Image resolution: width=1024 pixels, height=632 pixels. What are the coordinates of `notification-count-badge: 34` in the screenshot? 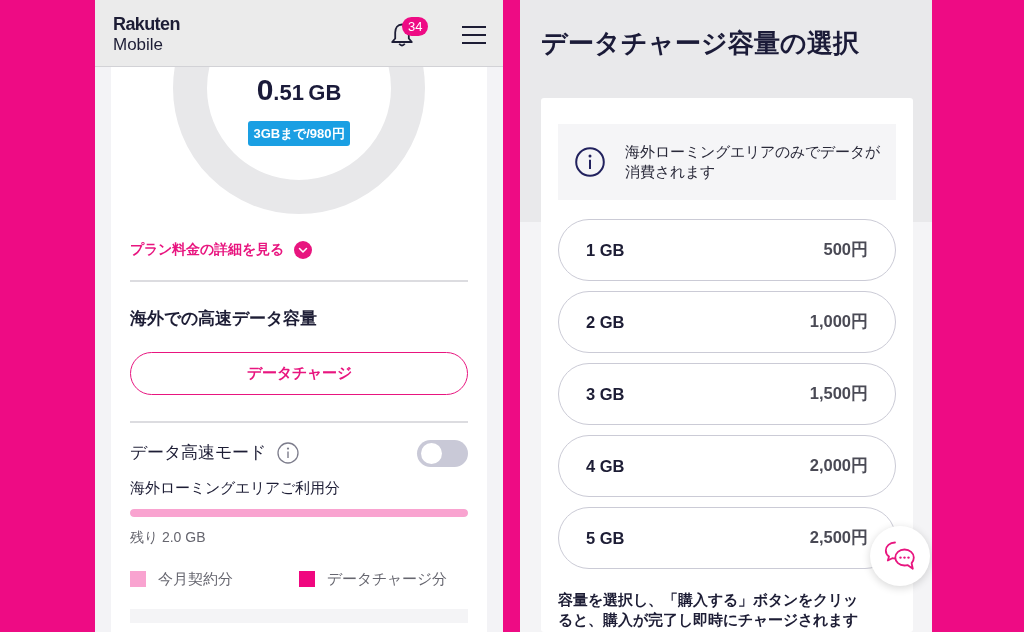 It's located at (415, 26).